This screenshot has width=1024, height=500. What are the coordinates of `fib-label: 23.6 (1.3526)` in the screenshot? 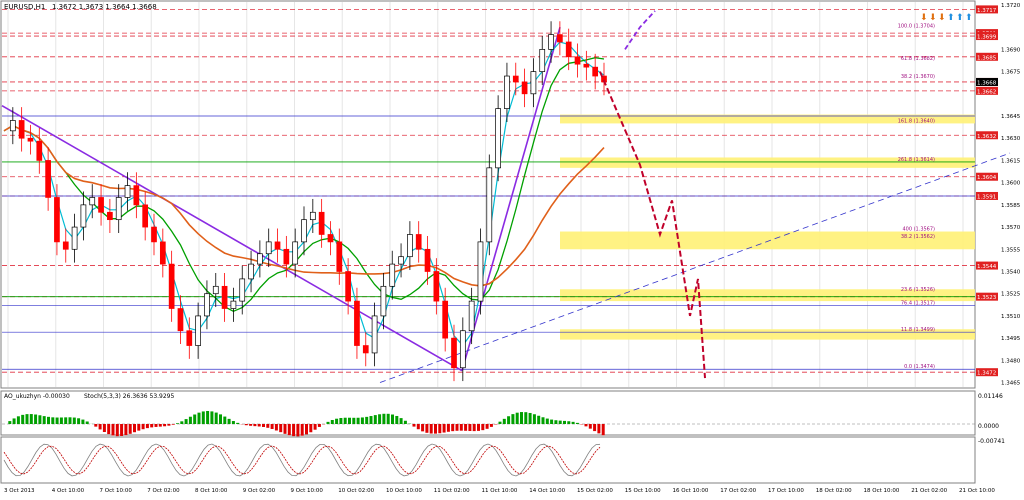 It's located at (918, 290).